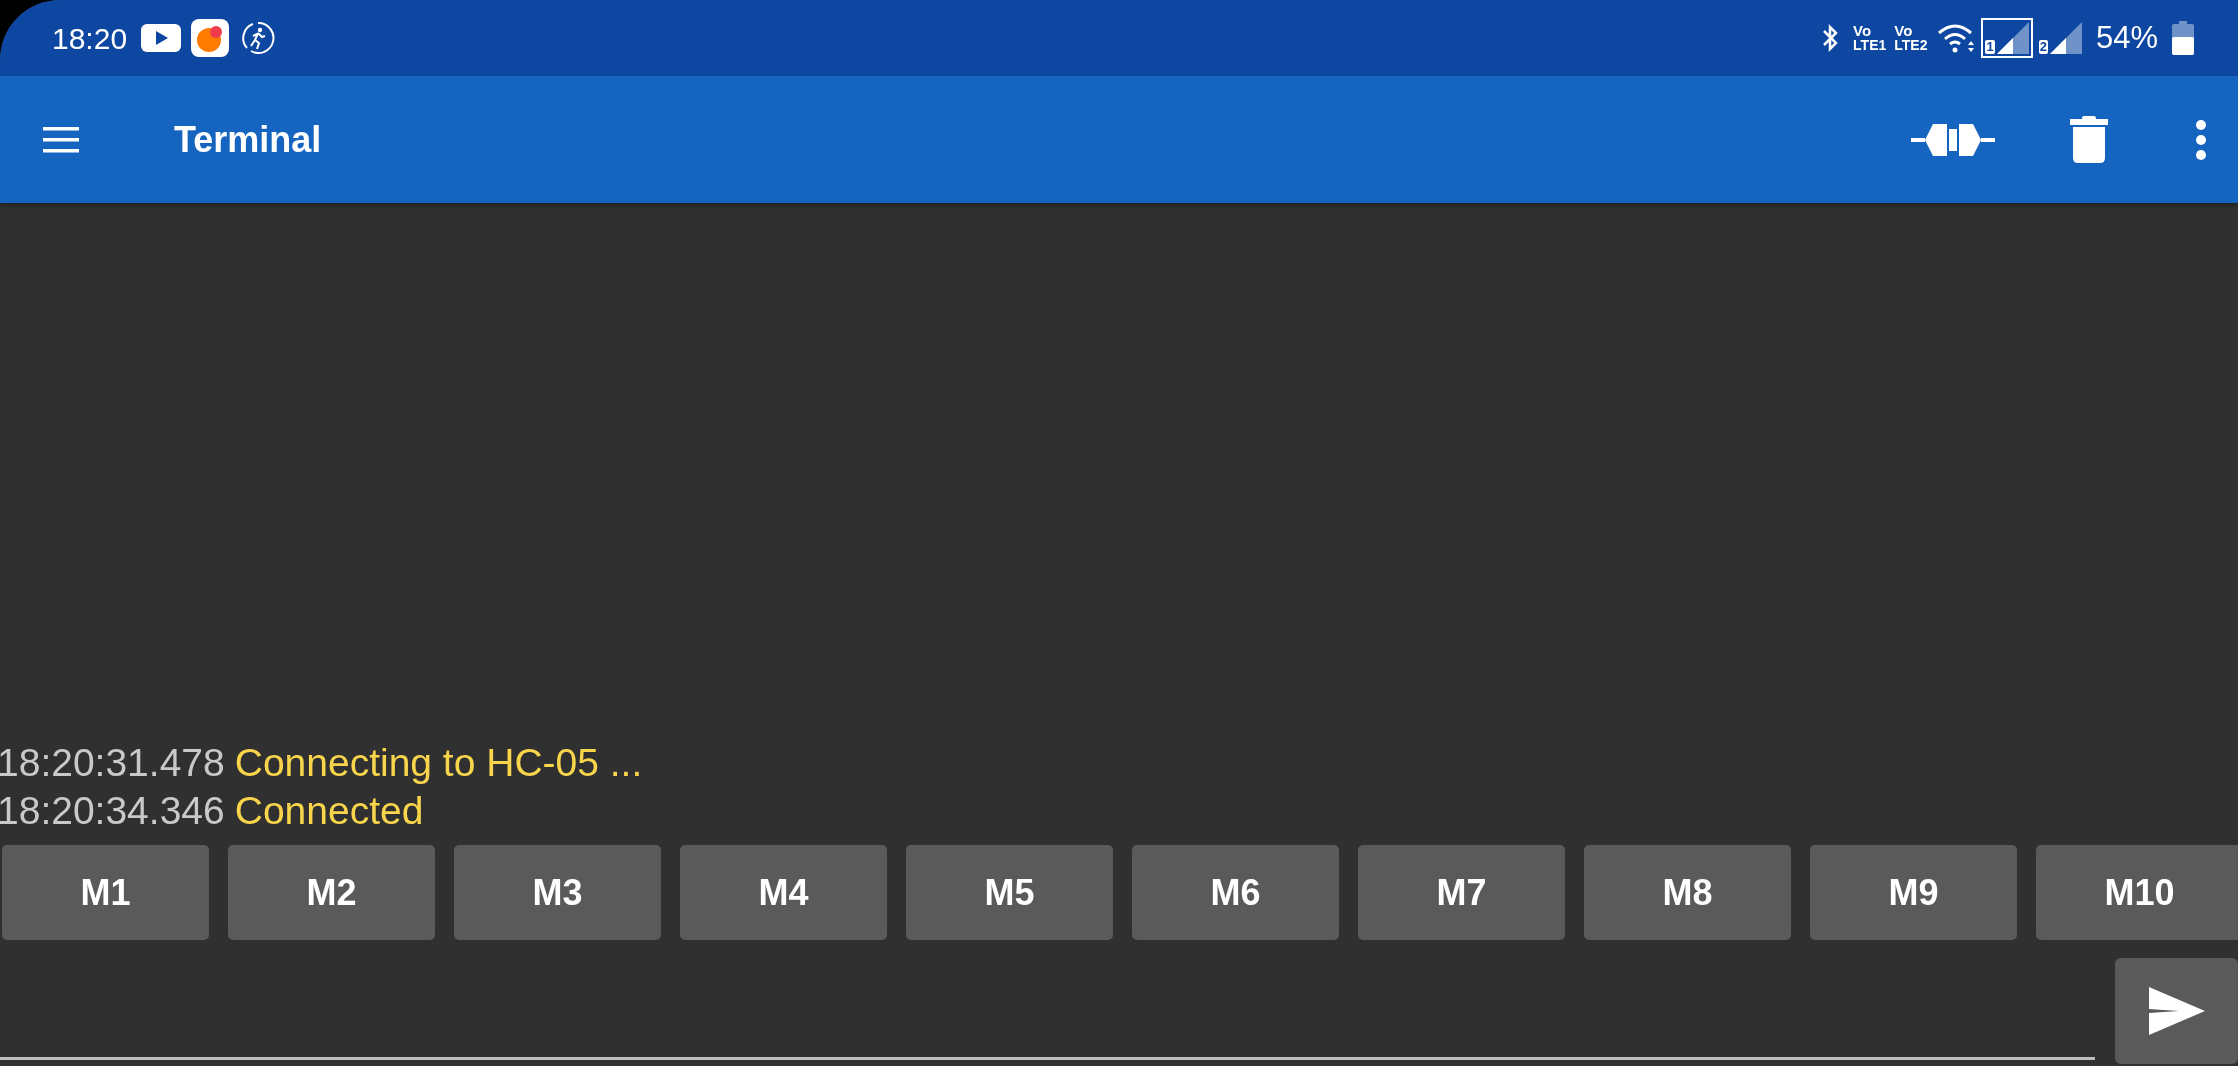 Image resolution: width=2238 pixels, height=1066 pixels. Describe the element at coordinates (1990, 47) in the screenshot. I see `sim-label: 1` at that location.